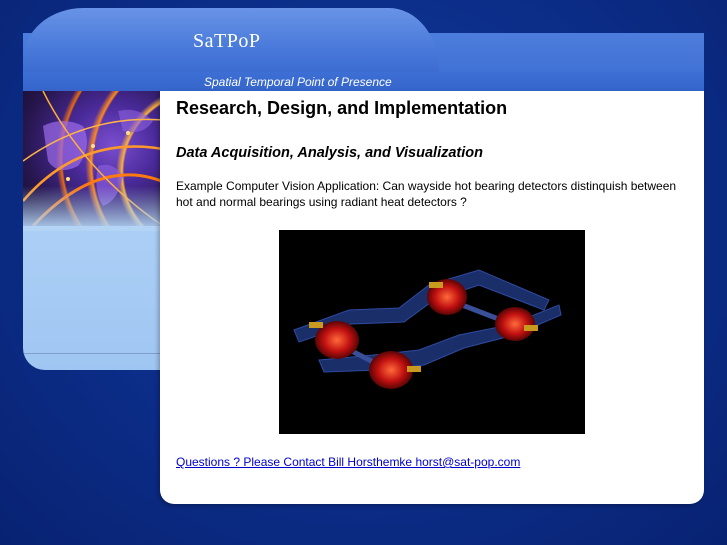 The image size is (727, 545). What do you see at coordinates (98, 208) in the screenshot?
I see `globe-fade` at bounding box center [98, 208].